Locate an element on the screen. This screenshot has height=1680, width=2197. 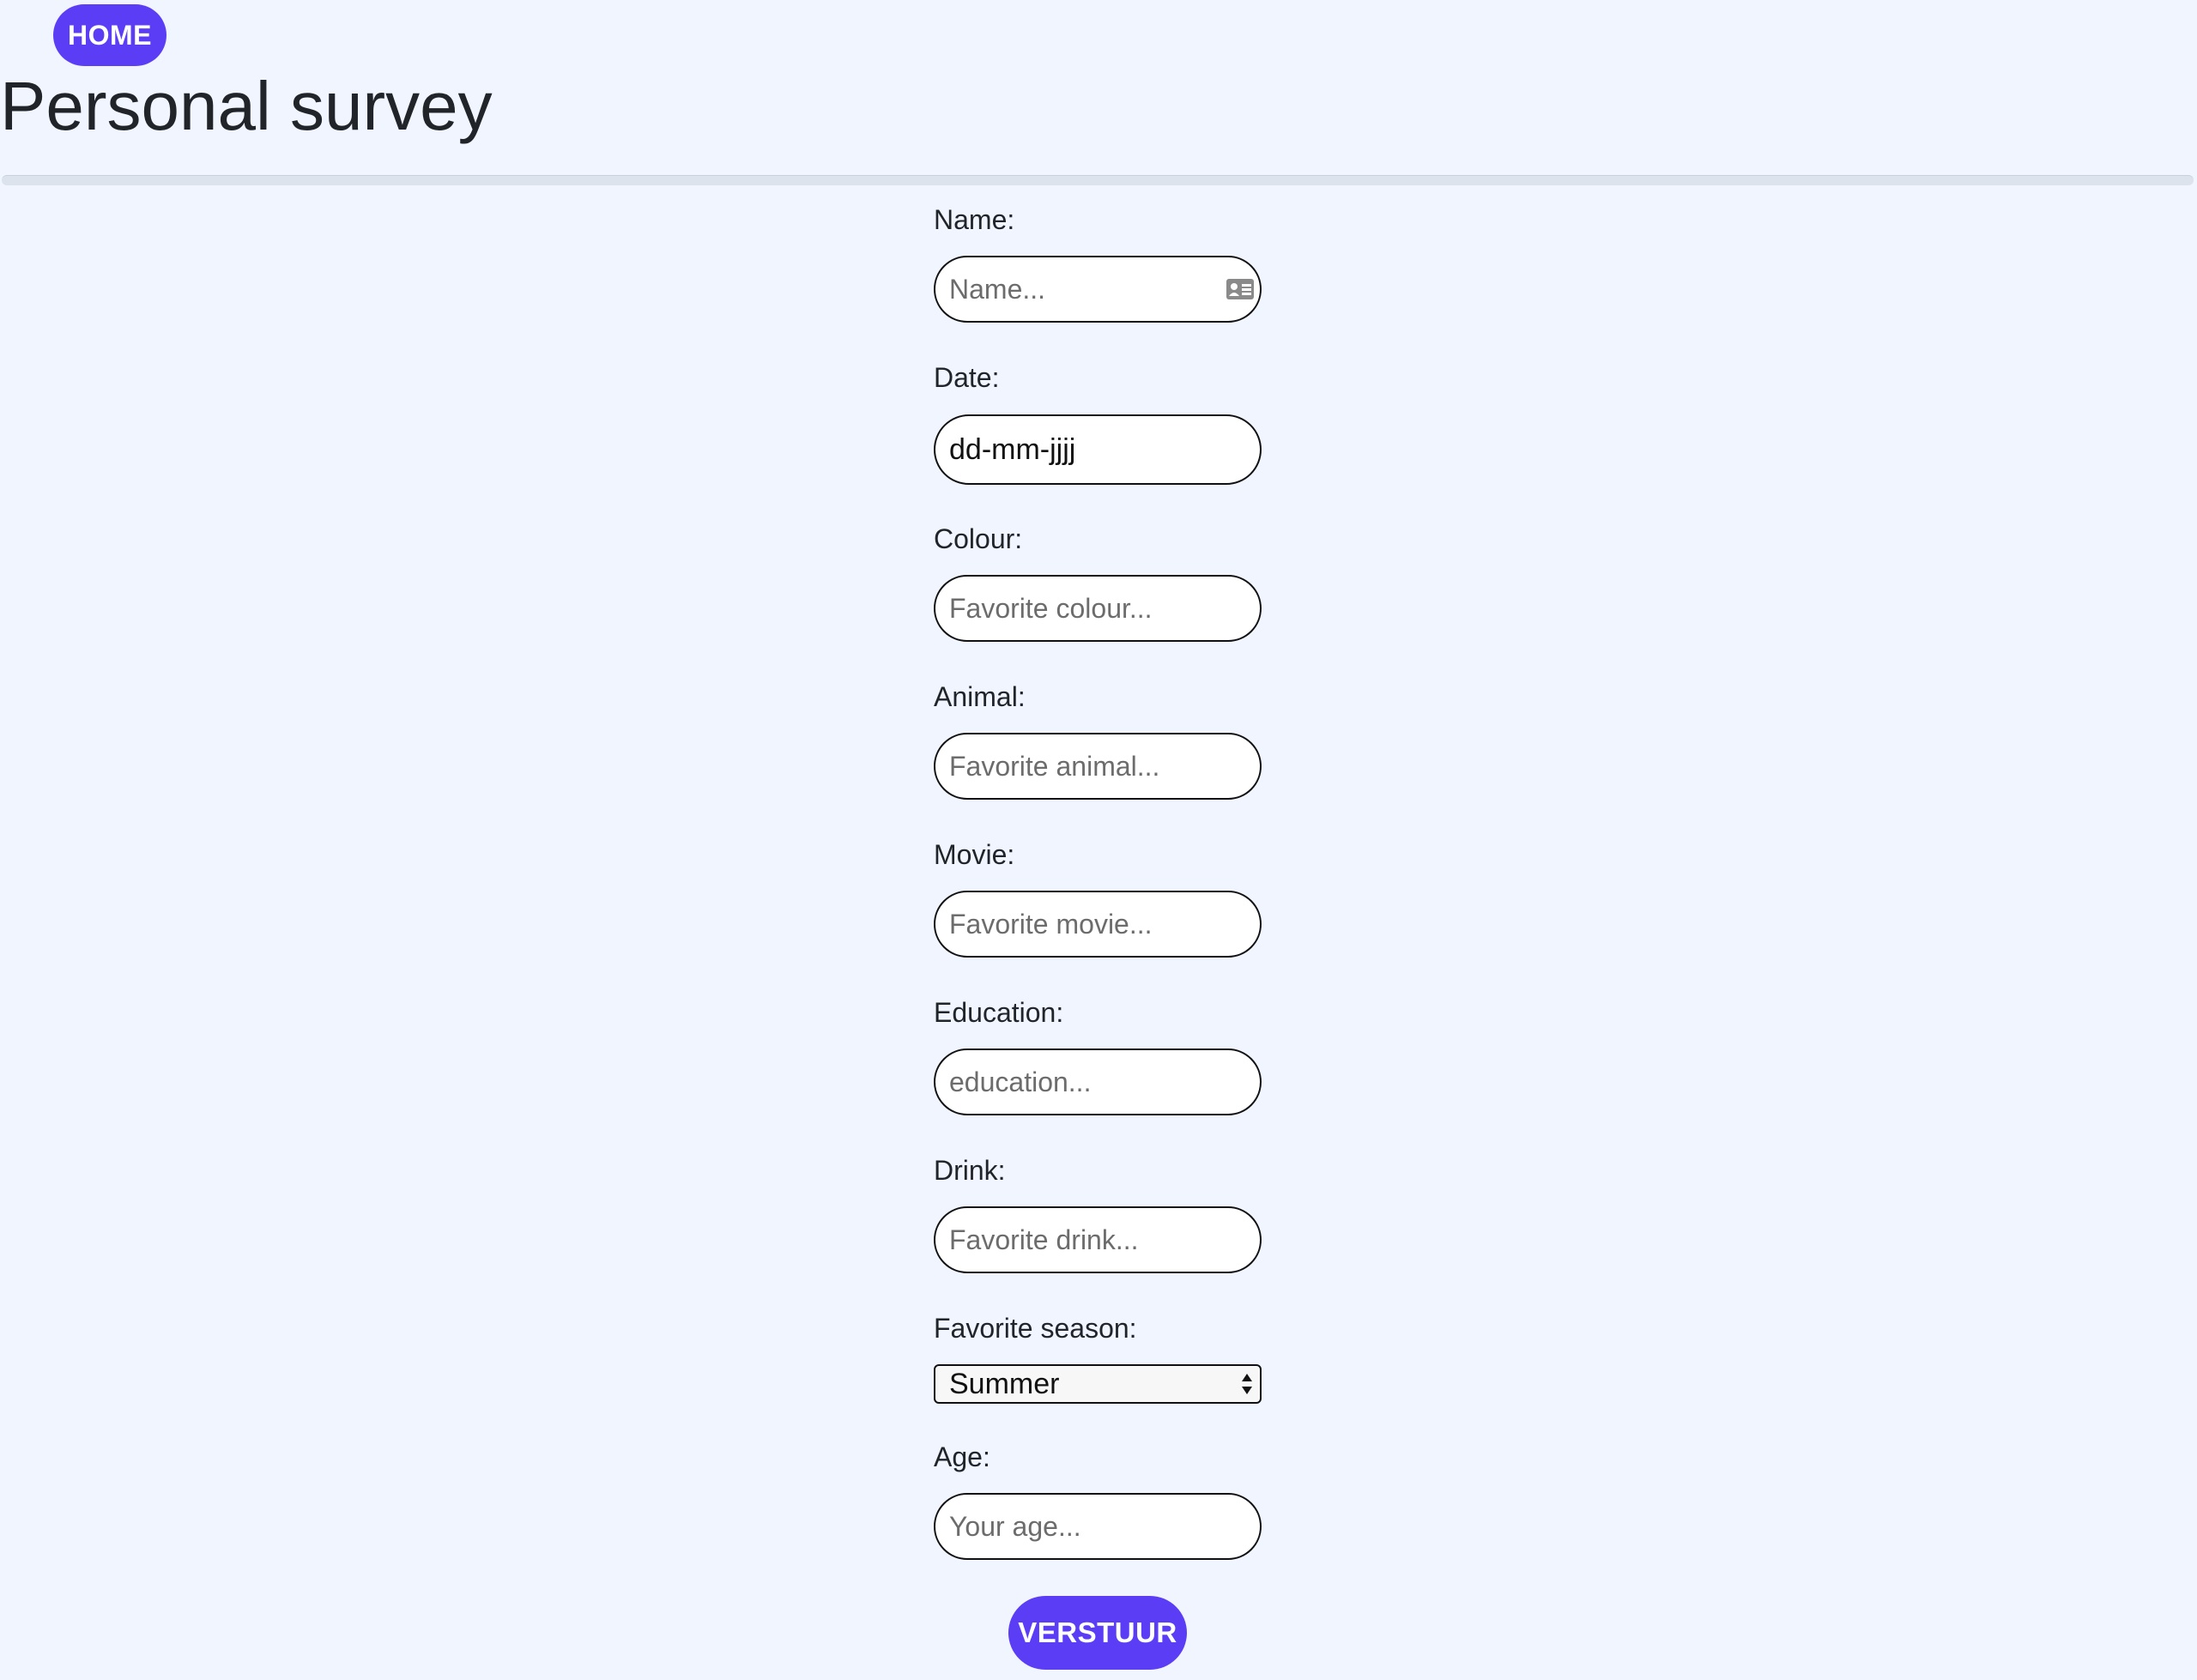
date-value: dd-mm-jjjj is located at coordinates (1012, 449).